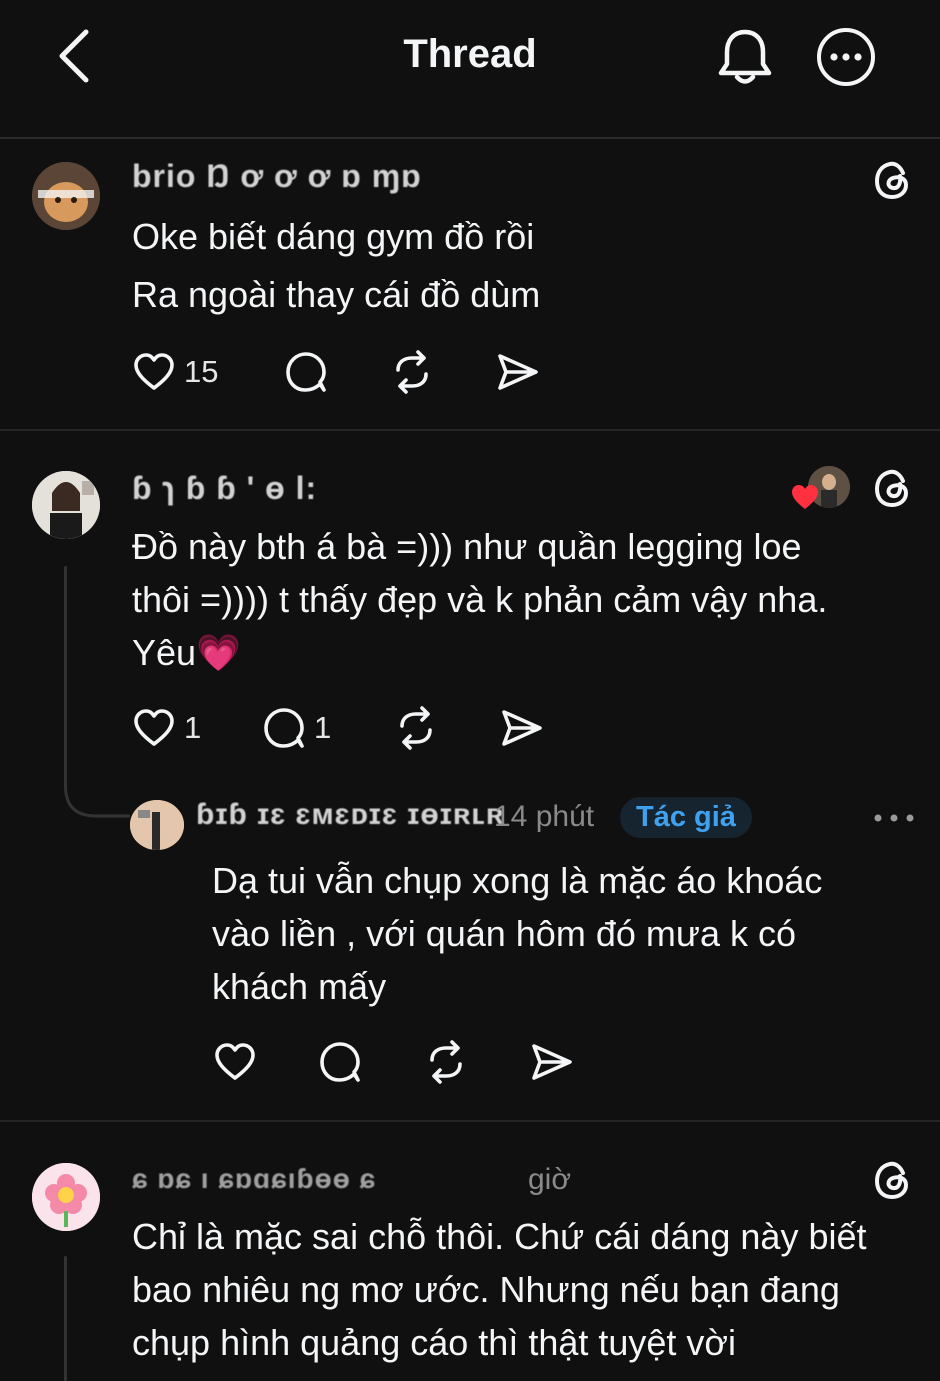  What do you see at coordinates (517, 880) in the screenshot?
I see `reply-text-line: Dạ tui vẫn chụp xong là mặc áo khoác` at bounding box center [517, 880].